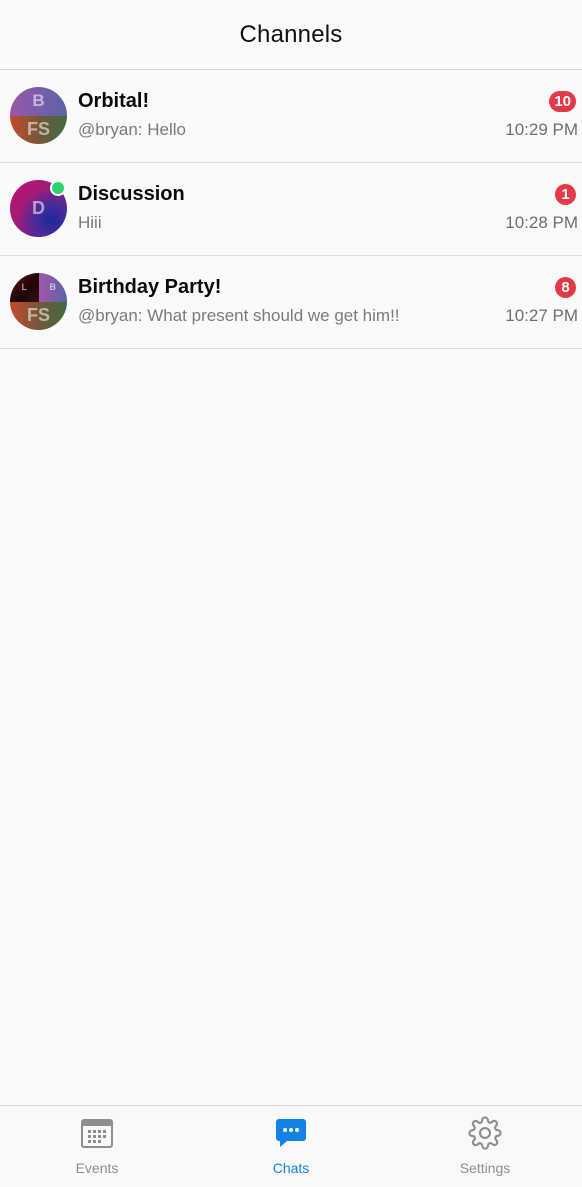 Image resolution: width=582 pixels, height=1187 pixels. I want to click on tab-events: Events, so click(97, 1146).